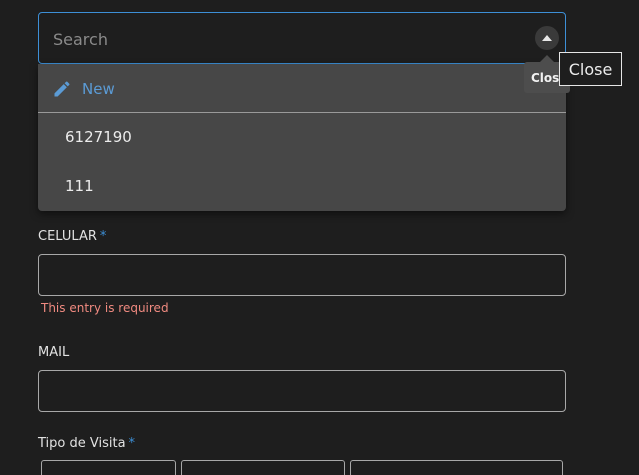 Image resolution: width=639 pixels, height=475 pixels. I want to click on mail-label: MAIL, so click(54, 352).